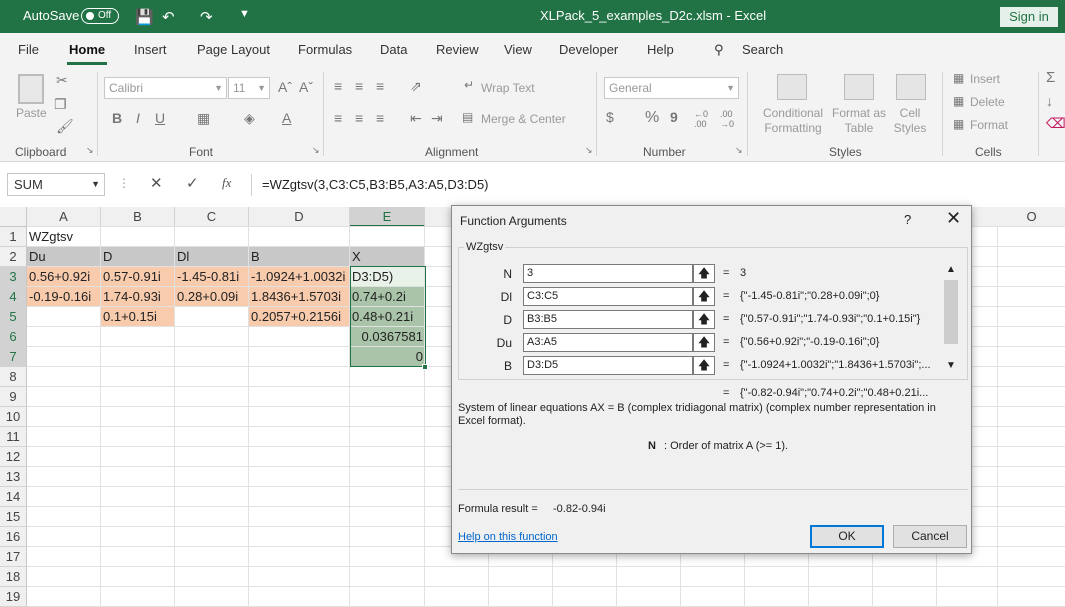  Describe the element at coordinates (138, 277) in the screenshot. I see `cell-b3: 0.57-0.91i` at that location.